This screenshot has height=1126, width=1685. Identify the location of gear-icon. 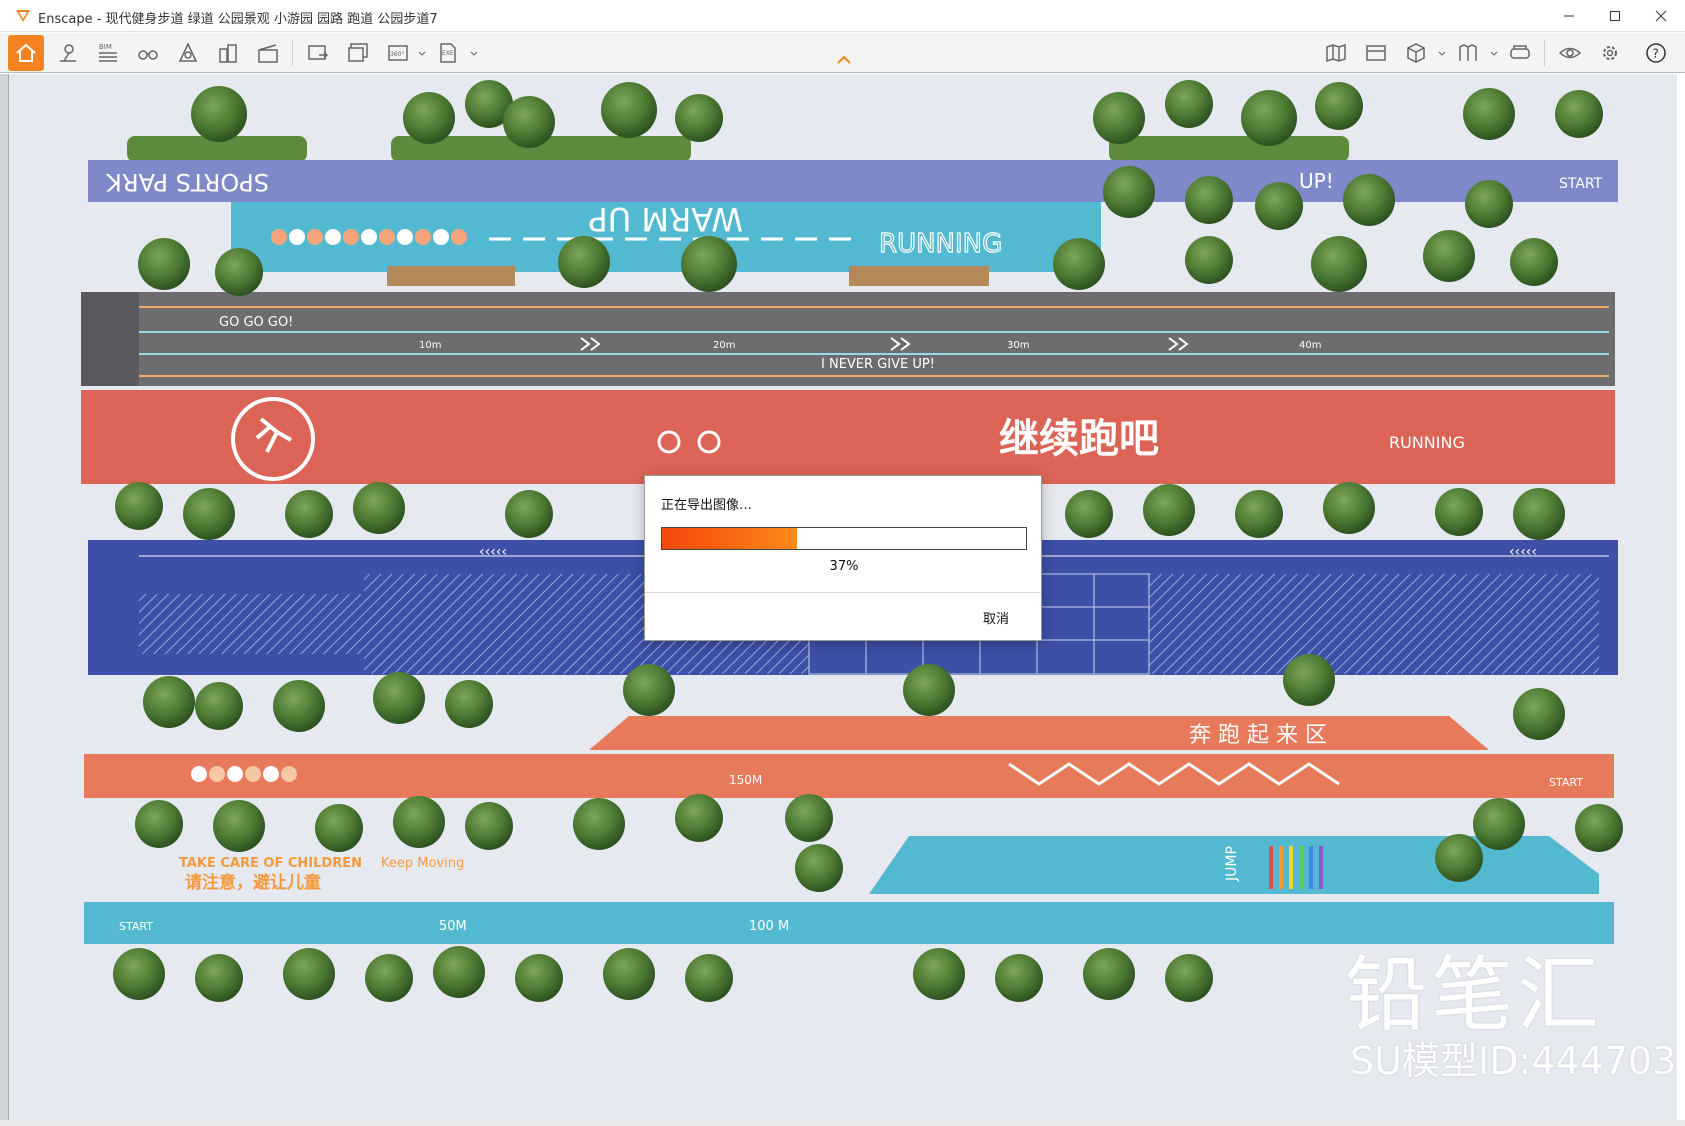
(1610, 53).